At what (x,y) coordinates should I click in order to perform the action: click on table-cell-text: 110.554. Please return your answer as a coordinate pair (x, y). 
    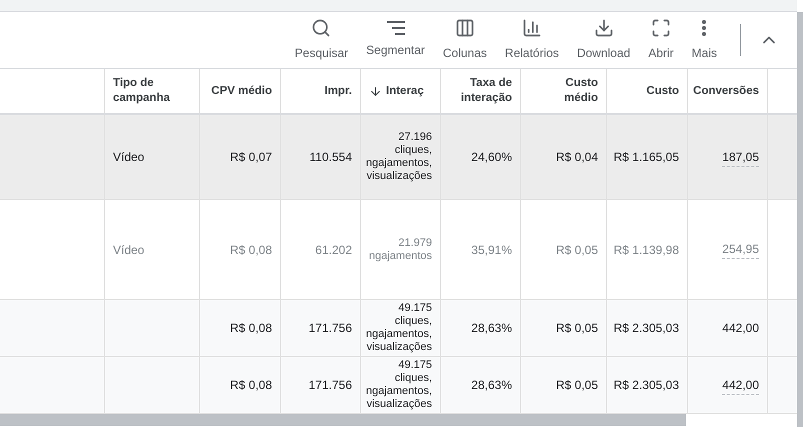
    Looking at the image, I should click on (331, 157).